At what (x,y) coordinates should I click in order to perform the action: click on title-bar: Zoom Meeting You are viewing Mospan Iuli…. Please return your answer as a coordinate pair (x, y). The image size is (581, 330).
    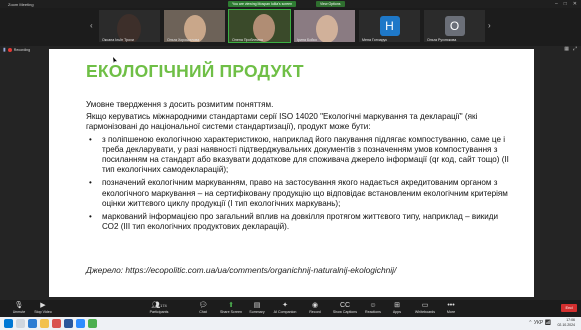
    Looking at the image, I should click on (290, 4).